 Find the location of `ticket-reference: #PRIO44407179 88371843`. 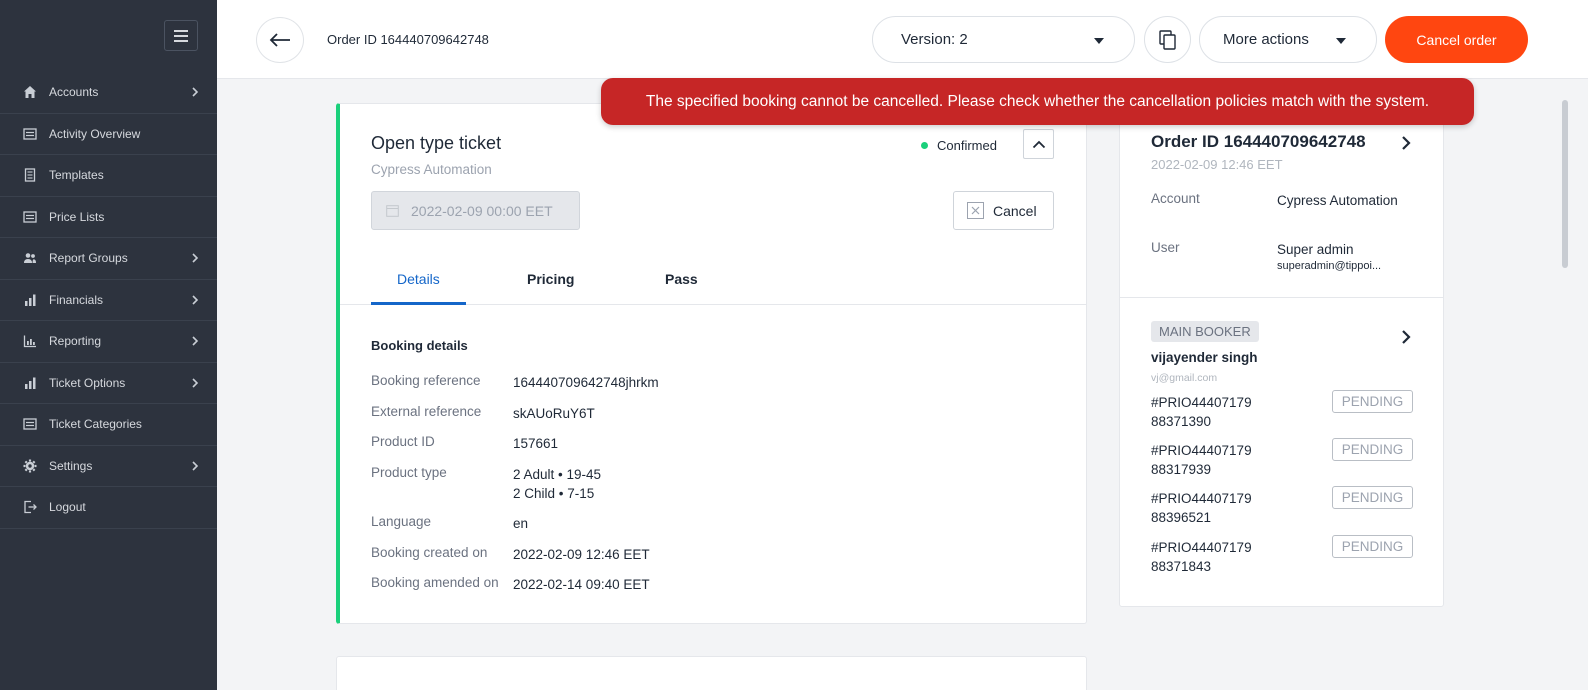

ticket-reference: #PRIO44407179 88371843 is located at coordinates (1216, 557).